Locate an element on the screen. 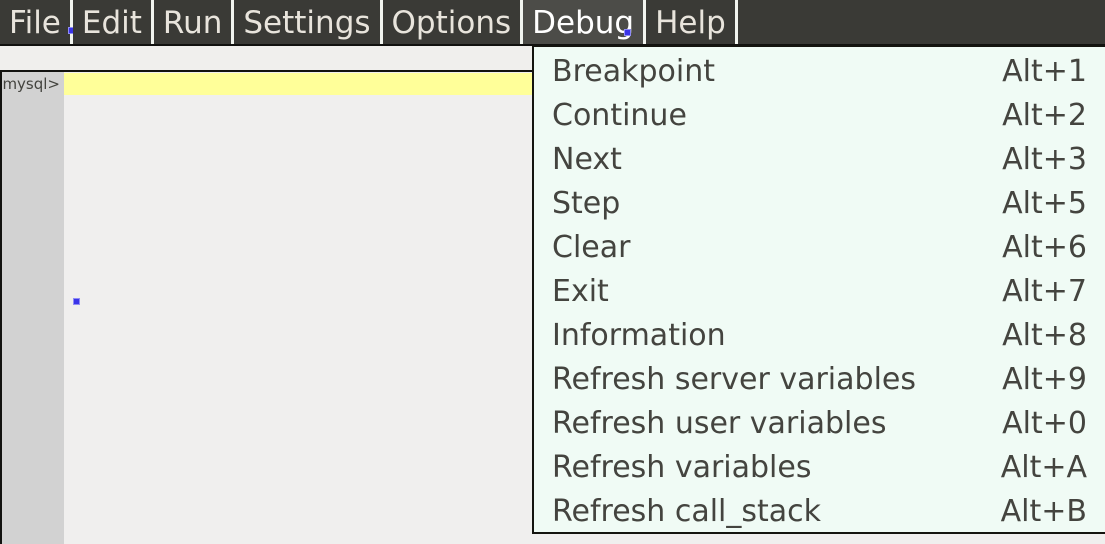 This screenshot has width=1105, height=544. menu-item-shortcut: Alt+8 is located at coordinates (1044, 335).